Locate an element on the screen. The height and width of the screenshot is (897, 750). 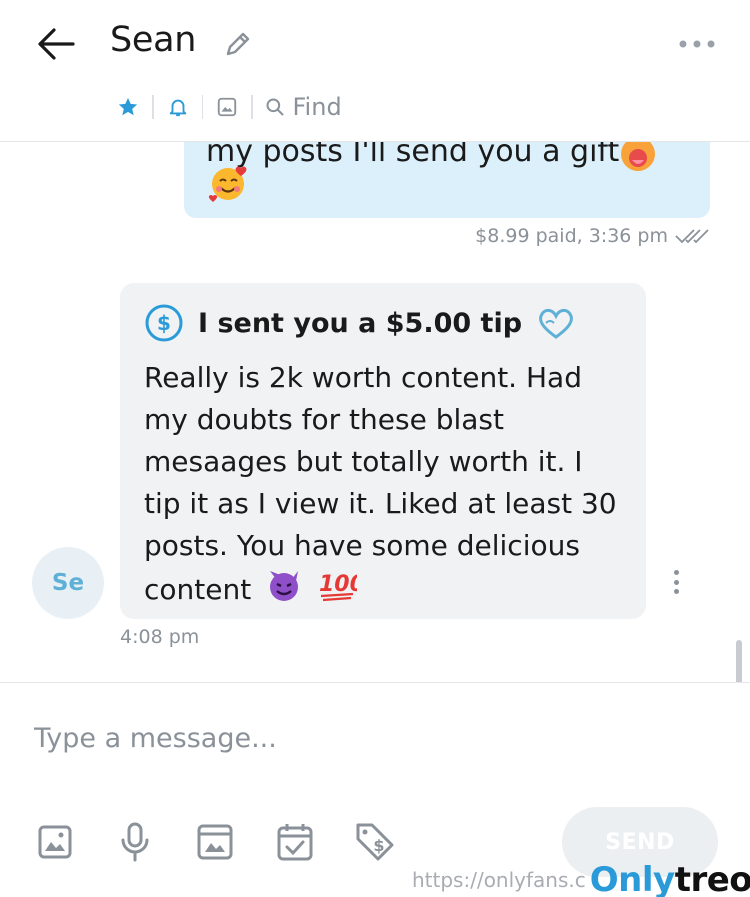
edit-name-button is located at coordinates (238, 44).